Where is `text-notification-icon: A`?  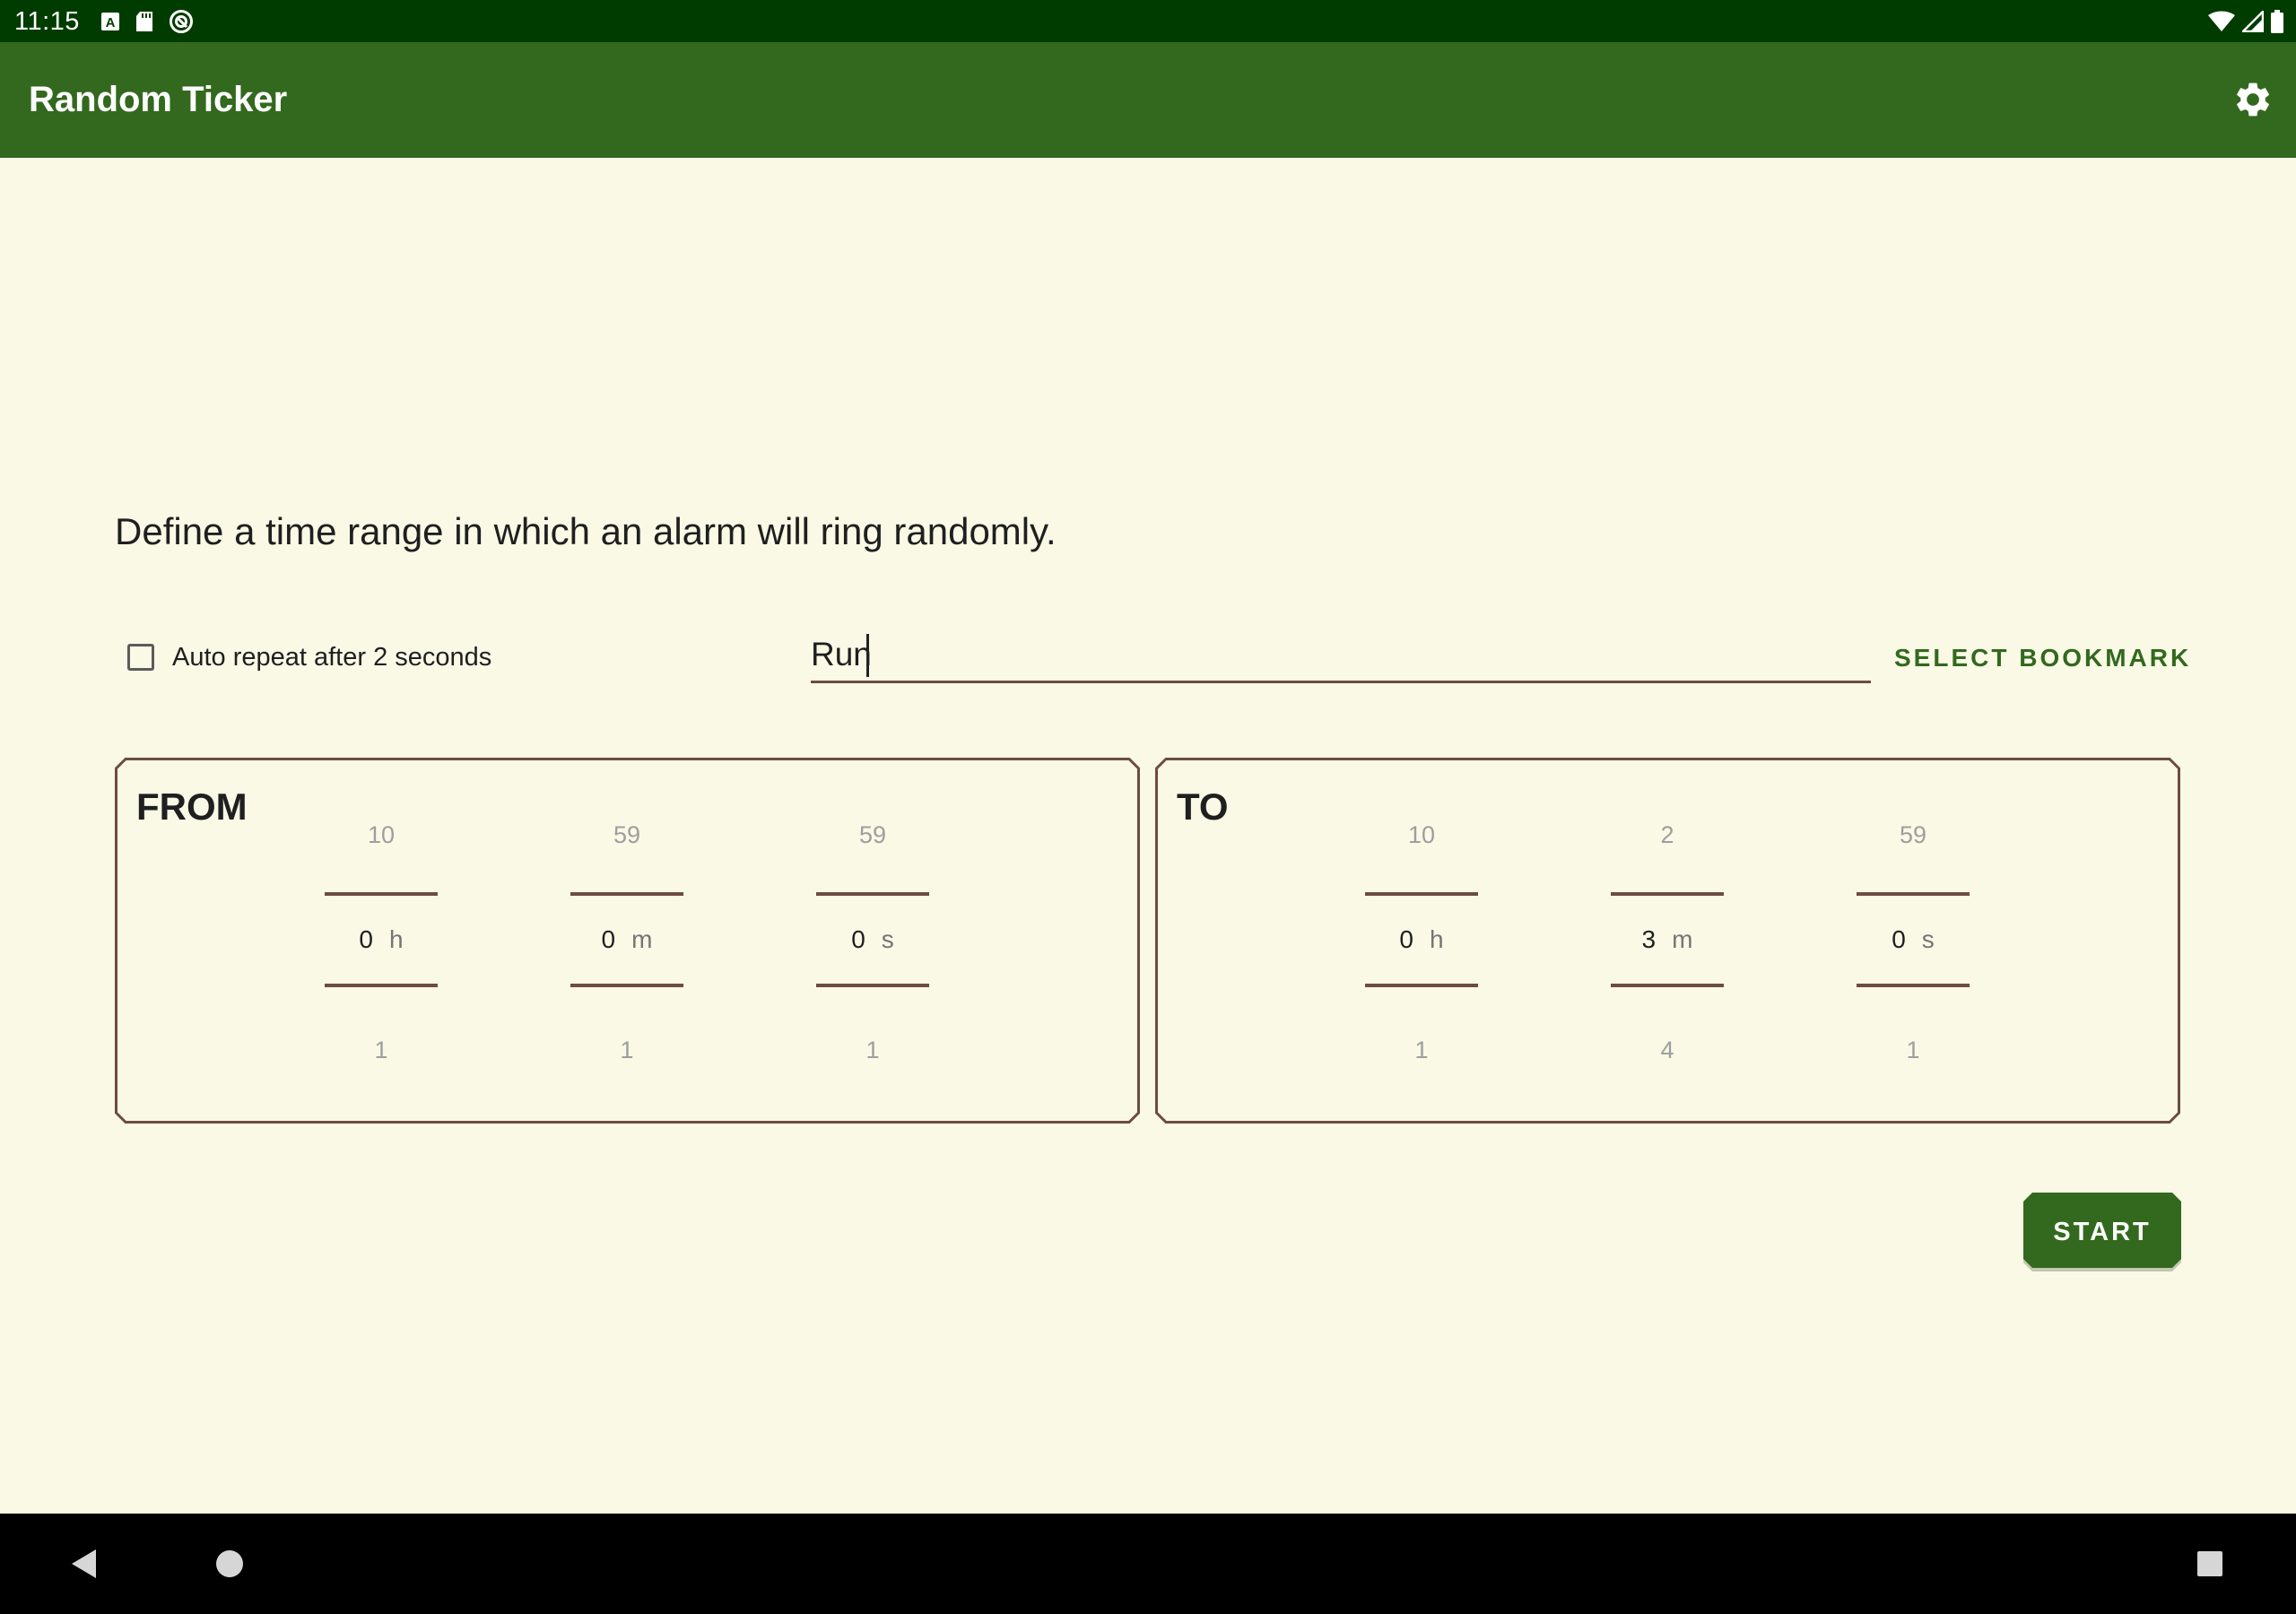
text-notification-icon: A is located at coordinates (110, 21).